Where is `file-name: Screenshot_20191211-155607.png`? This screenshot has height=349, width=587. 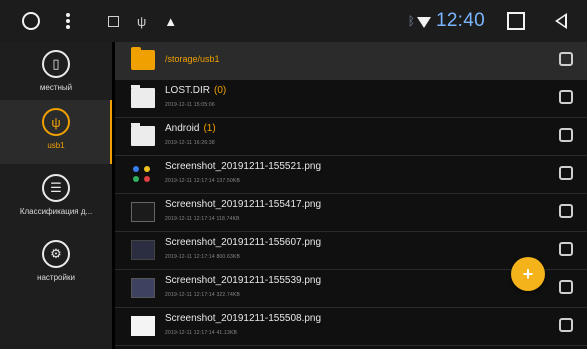 file-name: Screenshot_20191211-155607.png is located at coordinates (243, 242).